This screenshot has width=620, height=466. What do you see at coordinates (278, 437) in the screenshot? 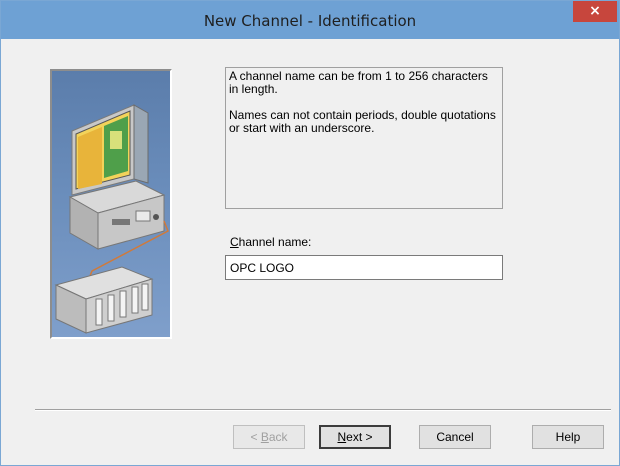
I see `back-label: ack` at bounding box center [278, 437].